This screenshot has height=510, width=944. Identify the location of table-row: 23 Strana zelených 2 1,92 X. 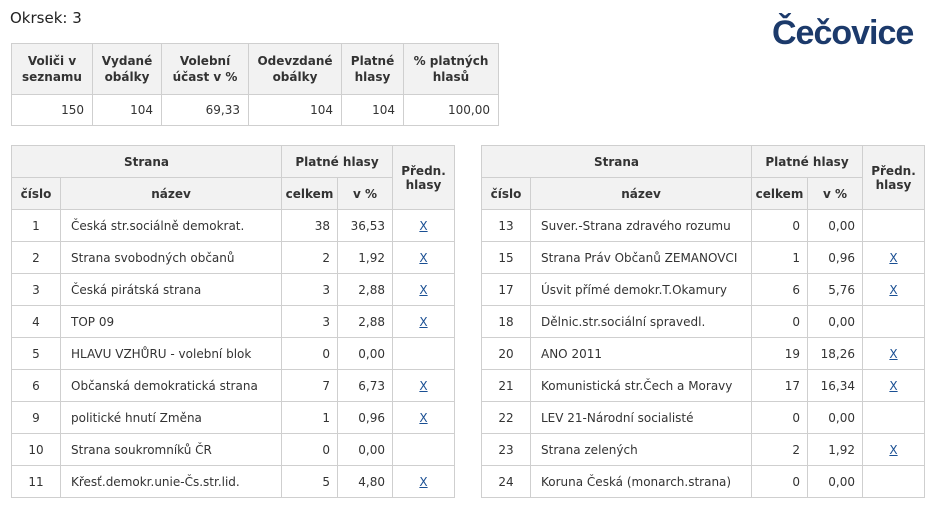
(703, 449).